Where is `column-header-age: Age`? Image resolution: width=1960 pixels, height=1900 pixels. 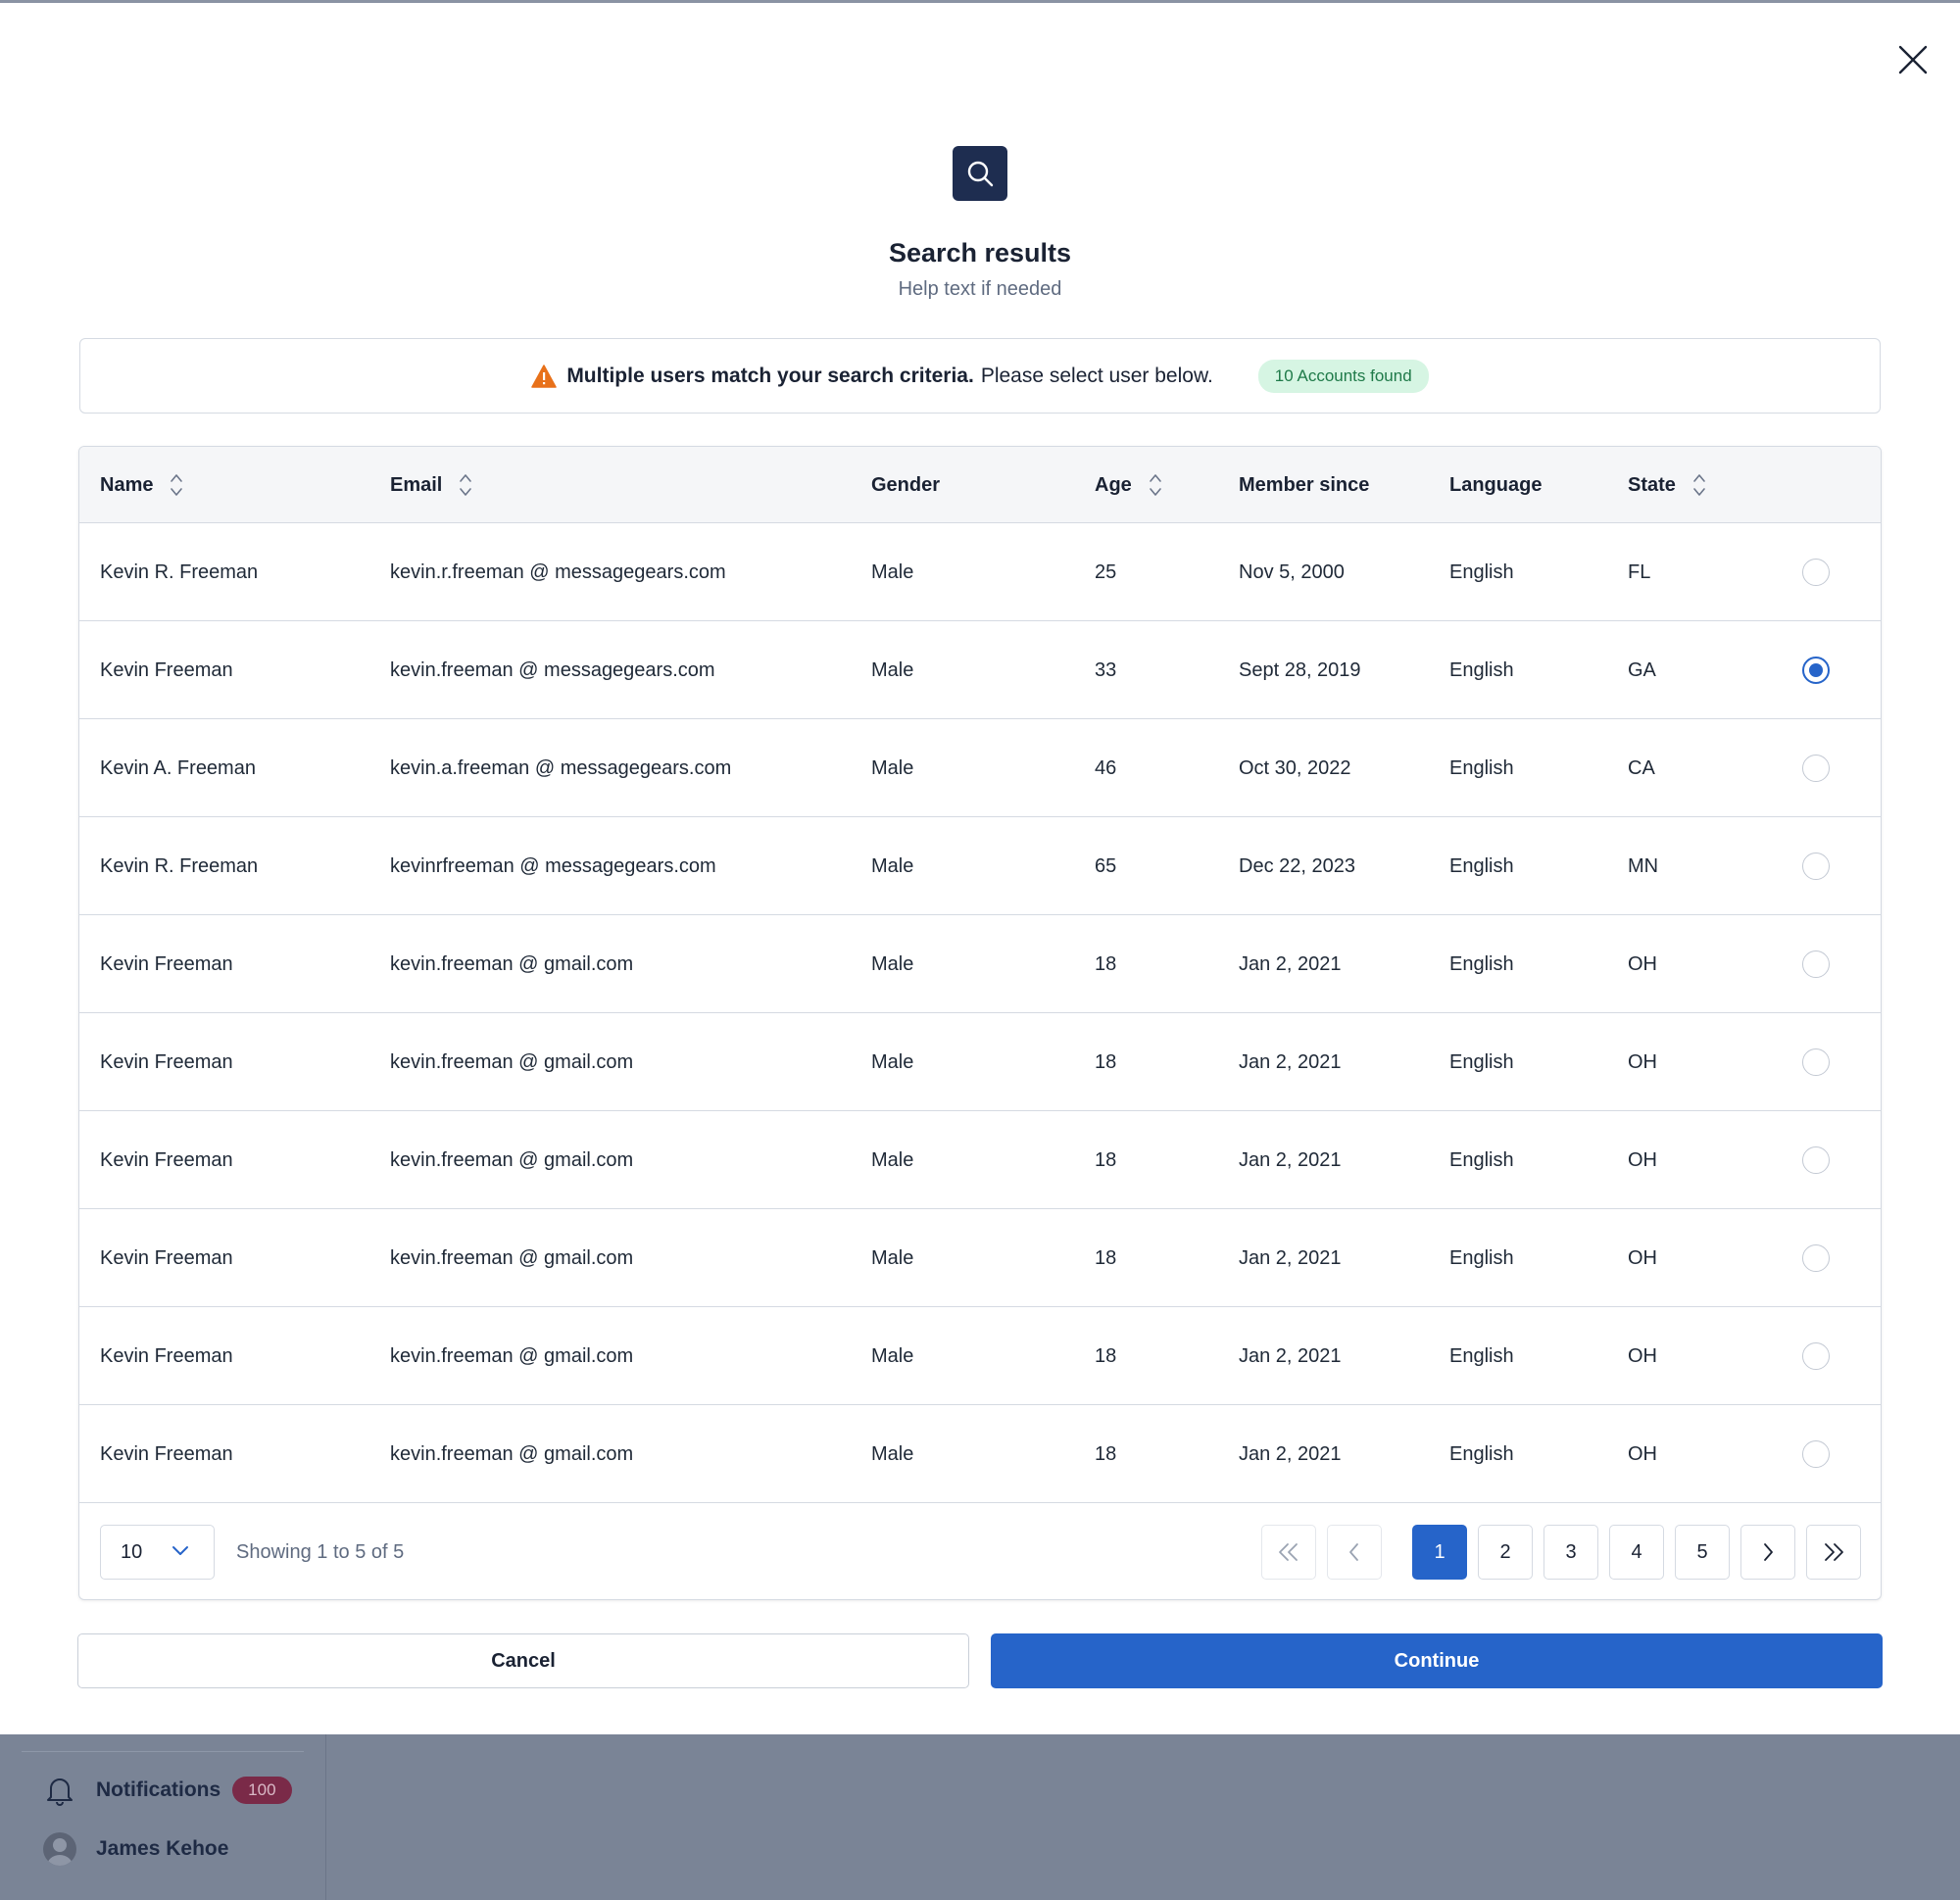 column-header-age: Age is located at coordinates (1129, 485).